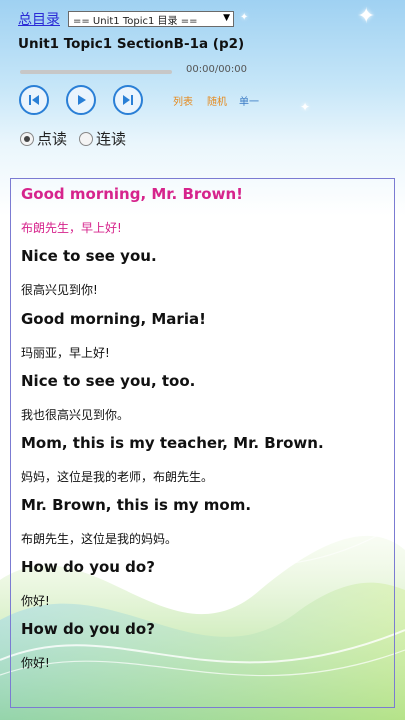 The width and height of the screenshot is (405, 720). I want to click on skip-previous-icon, so click(34, 100).